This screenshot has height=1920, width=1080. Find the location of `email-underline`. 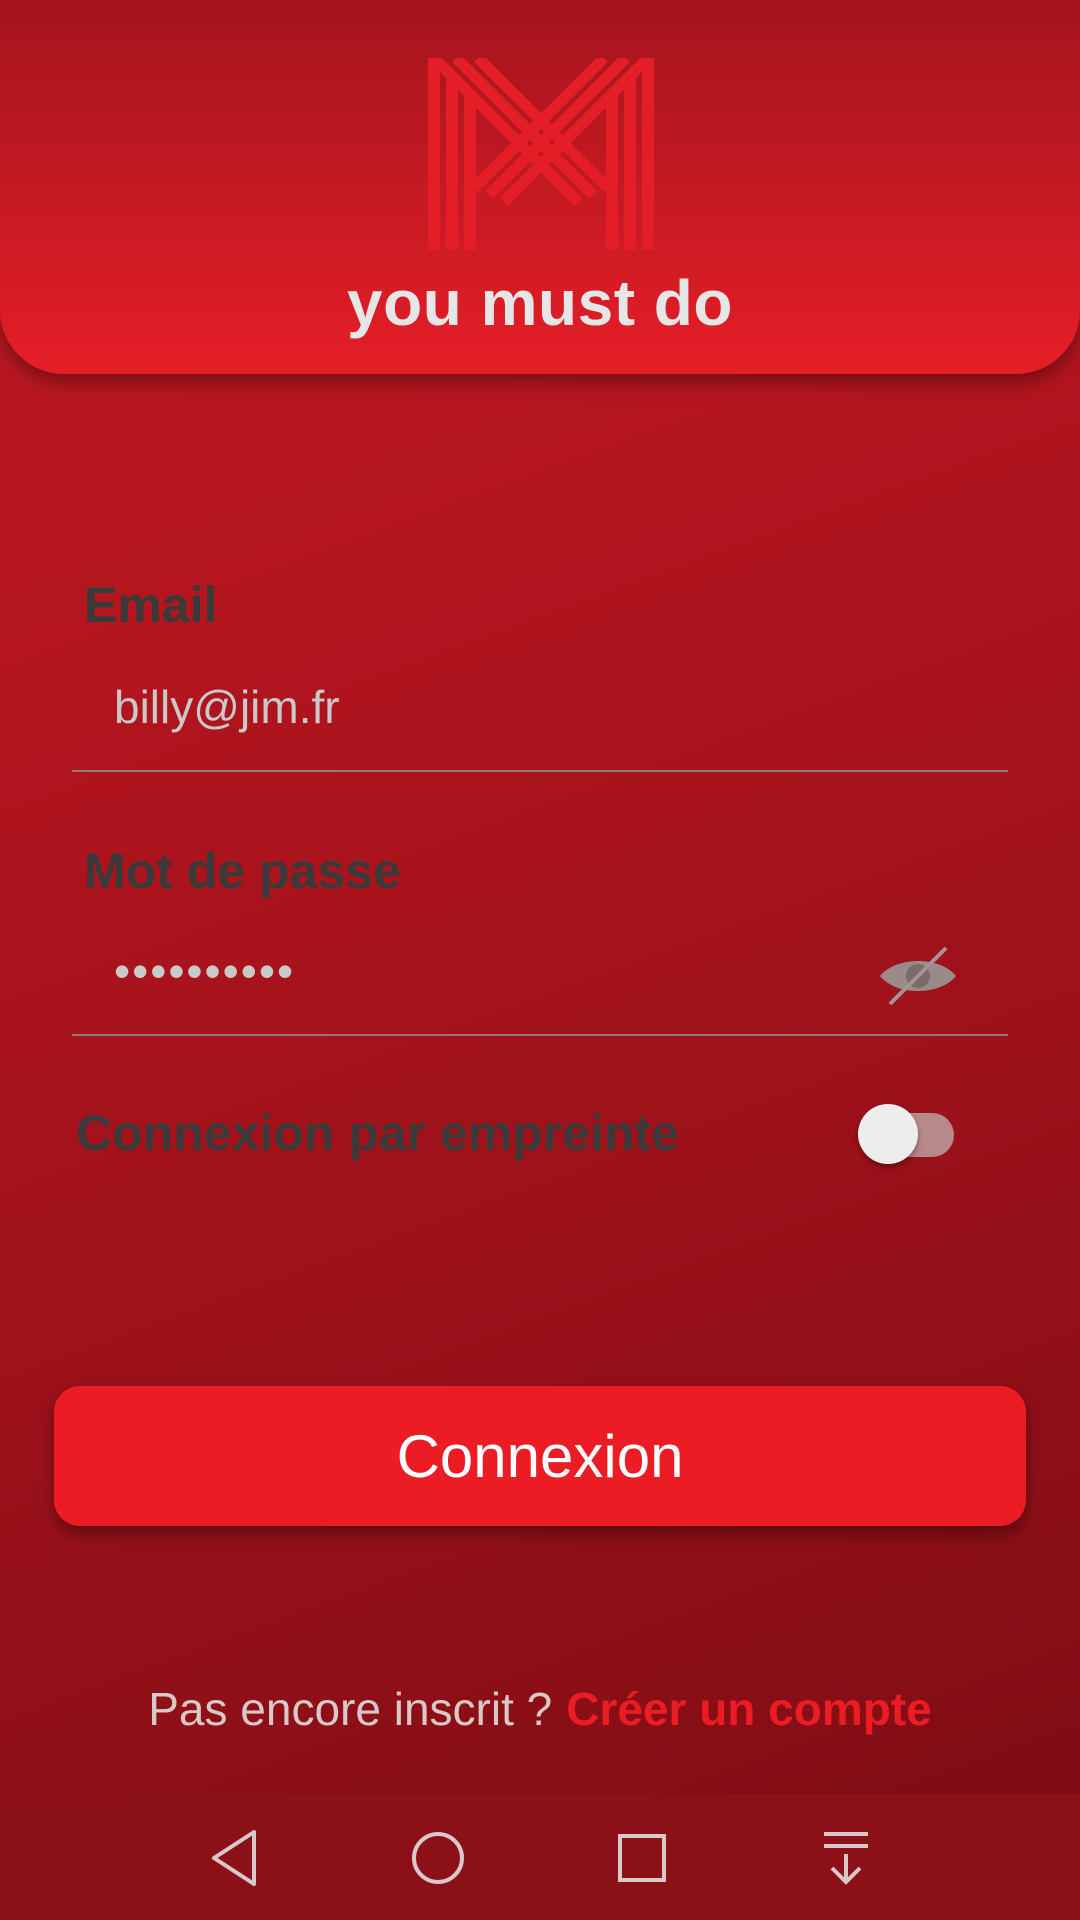

email-underline is located at coordinates (540, 771).